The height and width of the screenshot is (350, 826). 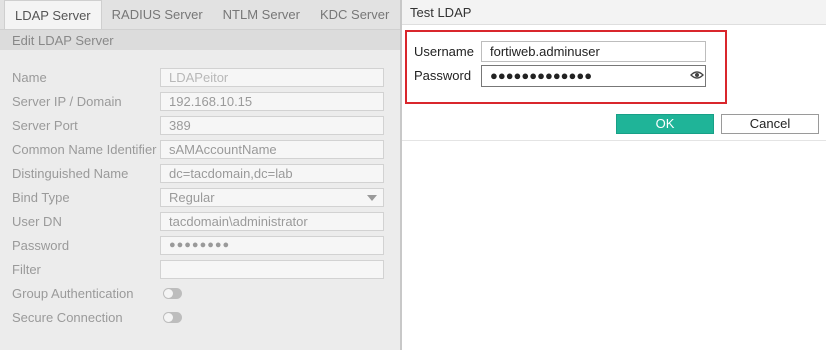 I want to click on tab-ldap-server: LDAP Server, so click(x=53, y=14).